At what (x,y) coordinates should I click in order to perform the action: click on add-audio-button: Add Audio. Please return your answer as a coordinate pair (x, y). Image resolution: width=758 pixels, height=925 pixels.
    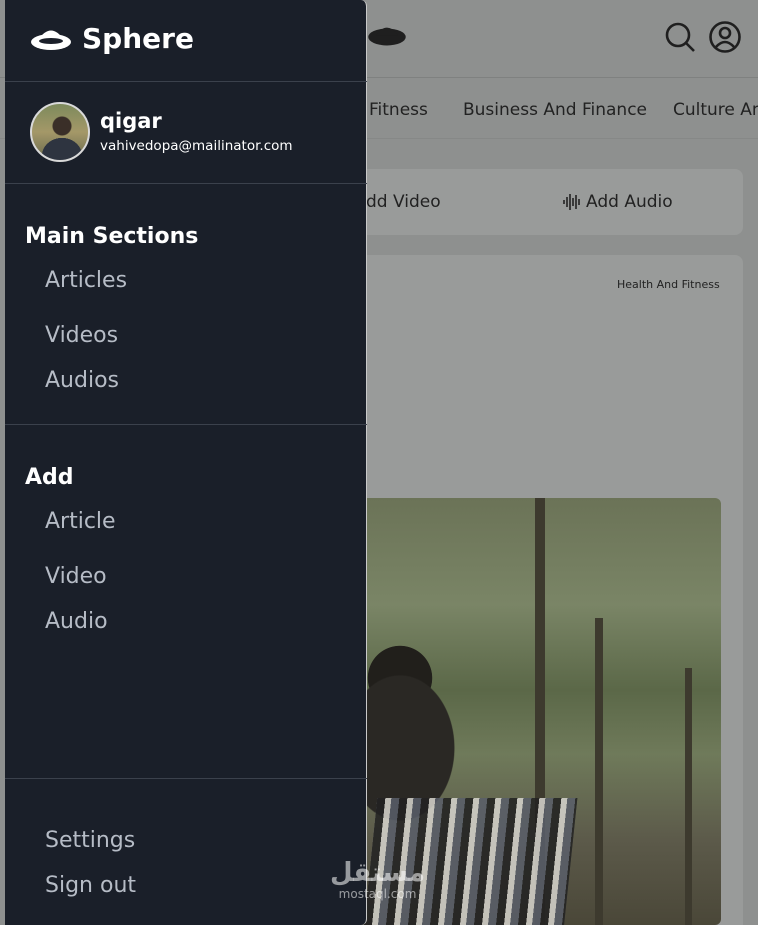
    Looking at the image, I should click on (629, 202).